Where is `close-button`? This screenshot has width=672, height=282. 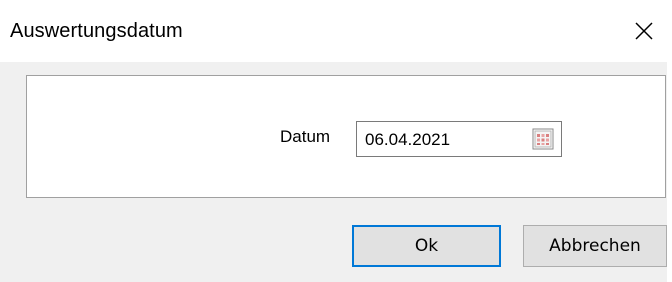
close-button is located at coordinates (644, 31).